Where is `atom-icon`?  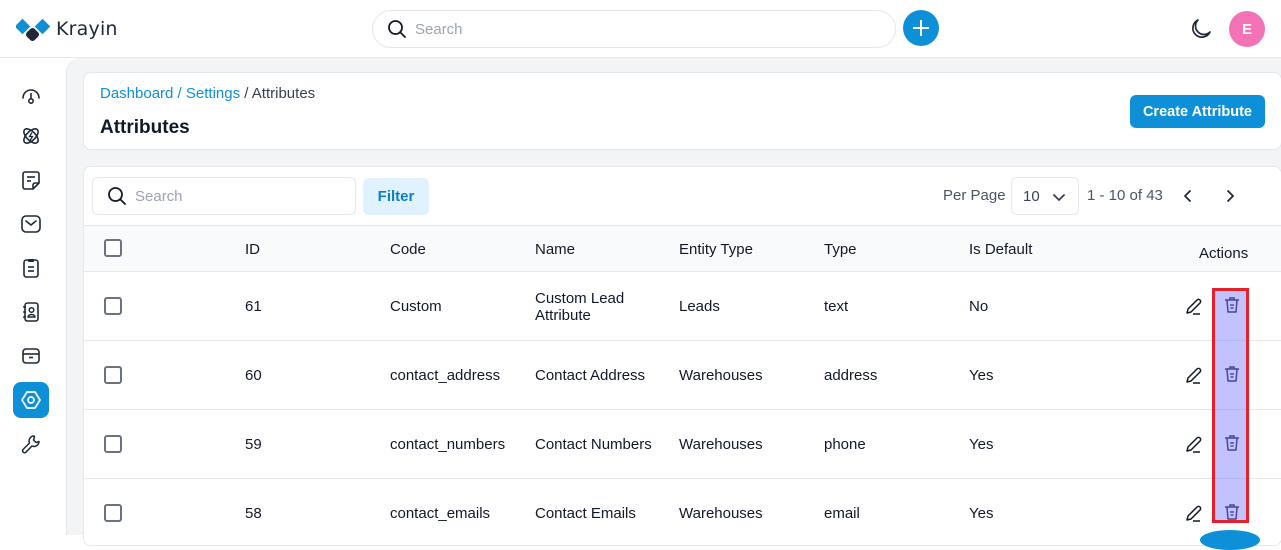 atom-icon is located at coordinates (31, 136).